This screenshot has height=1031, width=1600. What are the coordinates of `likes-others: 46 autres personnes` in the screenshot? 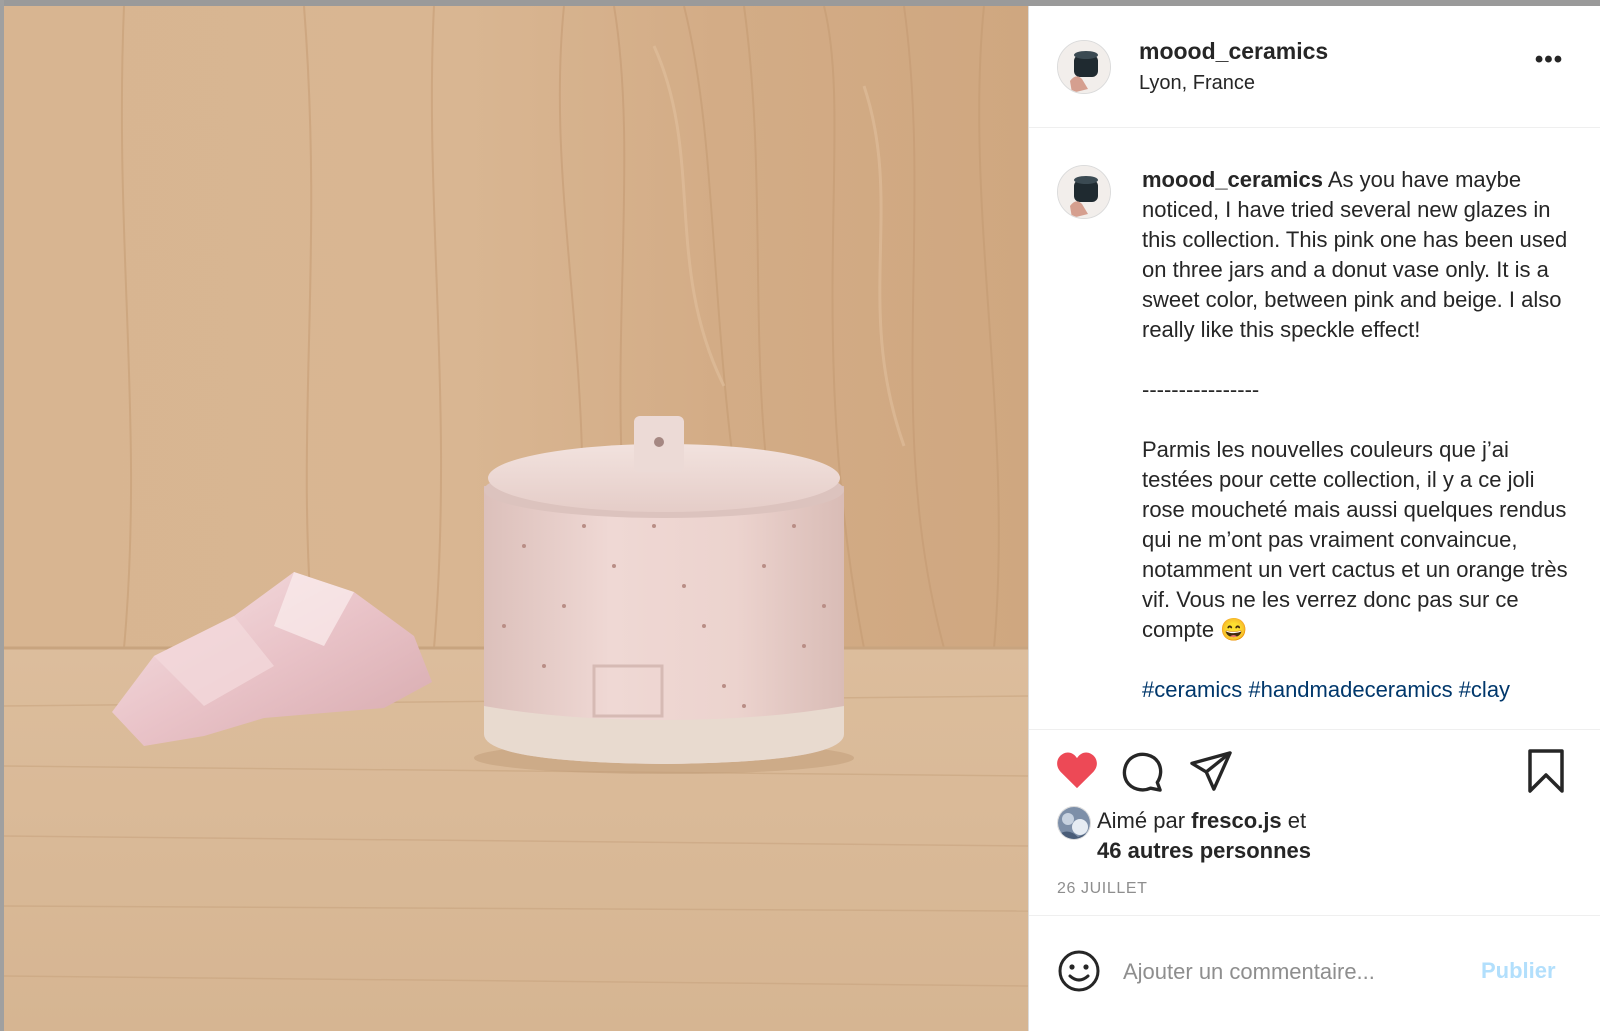 It's located at (1204, 850).